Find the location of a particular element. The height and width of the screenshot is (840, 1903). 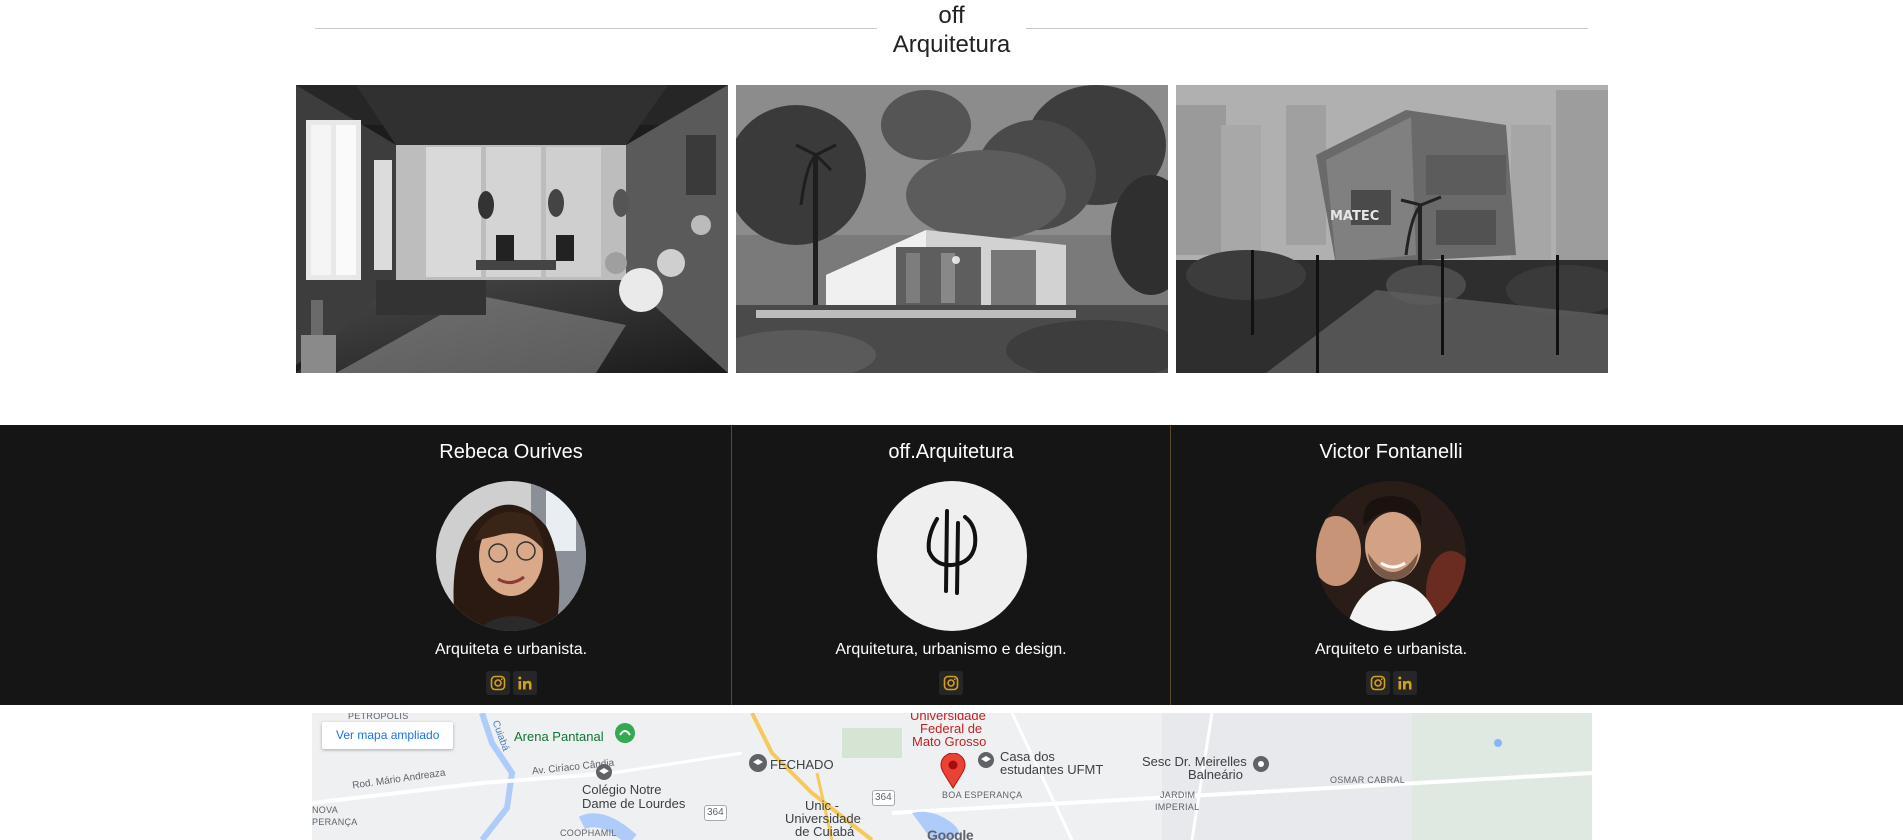

map-label-fechado: FECHADO is located at coordinates (802, 764).